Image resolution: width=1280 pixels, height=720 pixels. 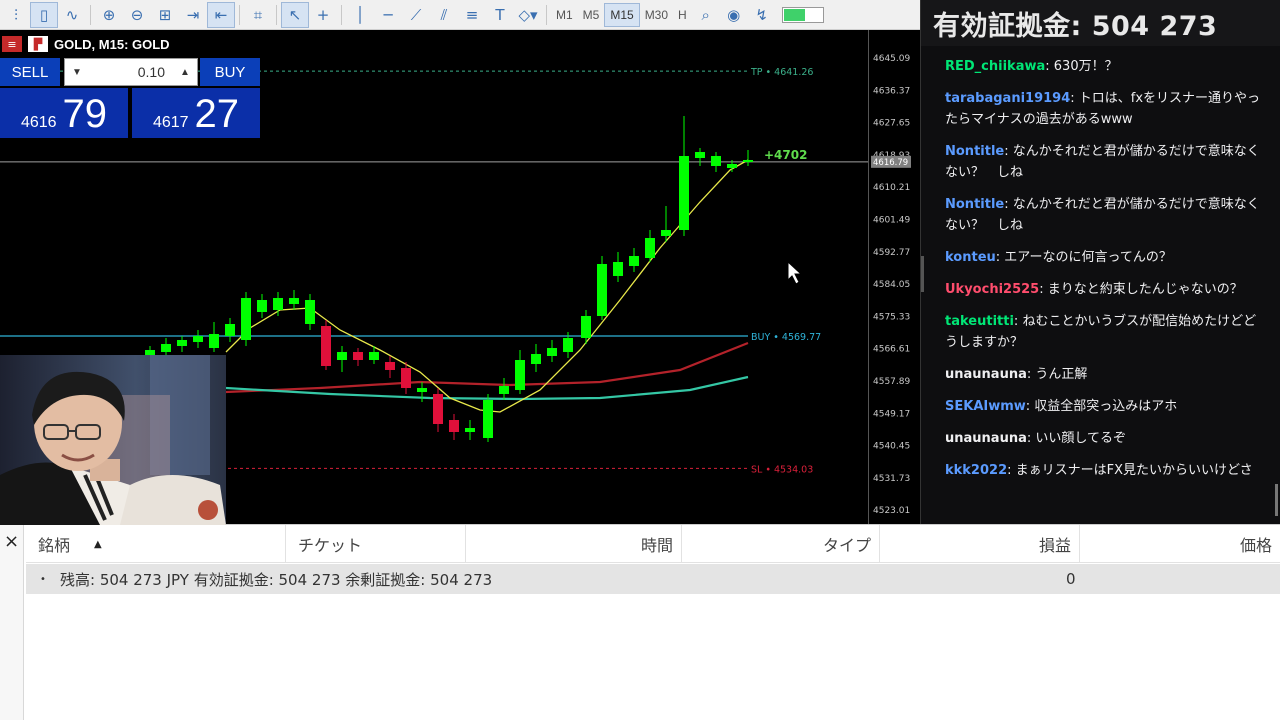 I want to click on battery-indicator, so click(x=802, y=14).